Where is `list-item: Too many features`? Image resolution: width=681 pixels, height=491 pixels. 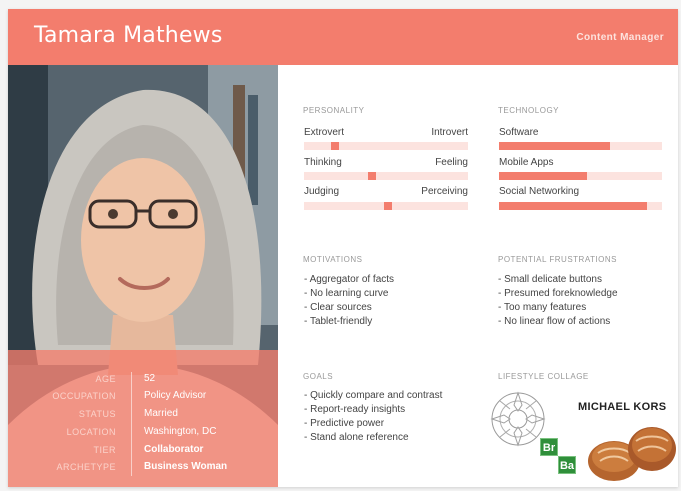 list-item: Too many features is located at coordinates (558, 308).